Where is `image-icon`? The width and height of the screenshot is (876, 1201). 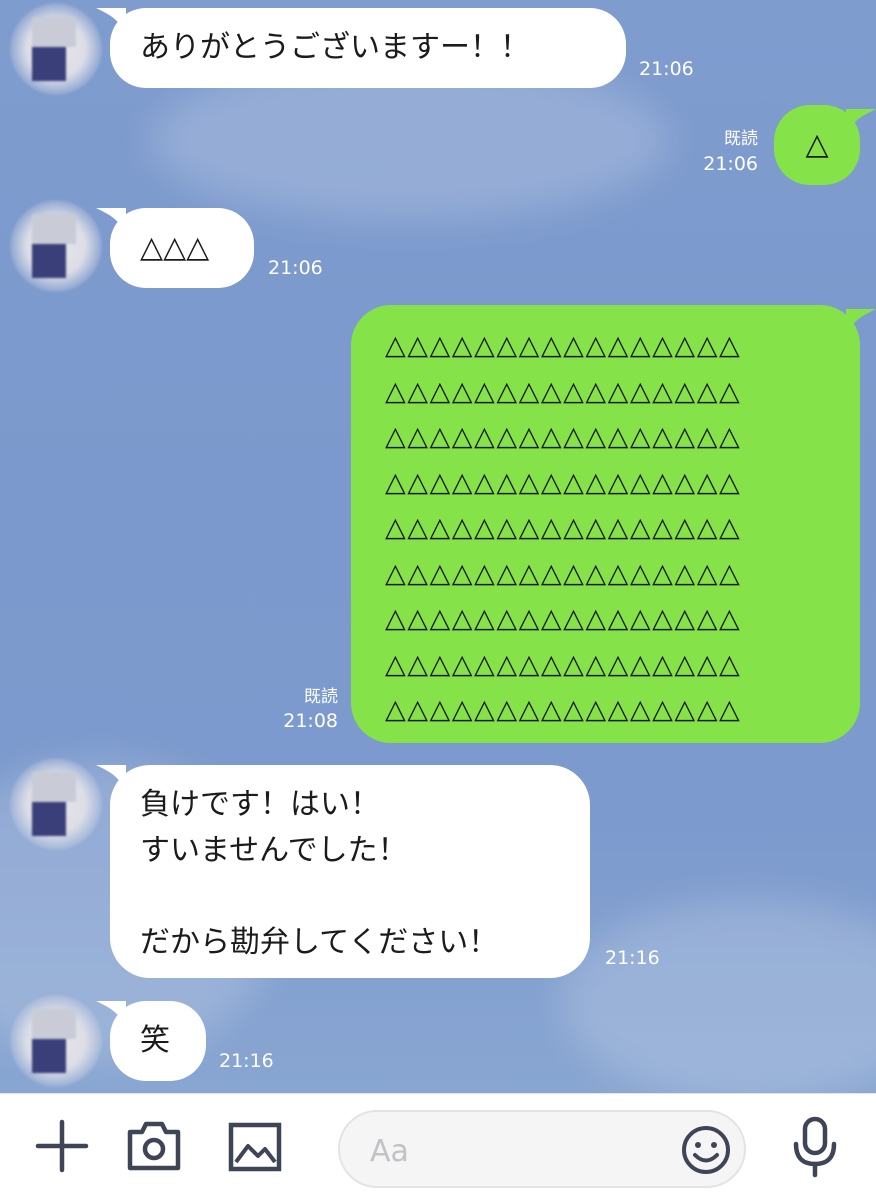 image-icon is located at coordinates (255, 1147).